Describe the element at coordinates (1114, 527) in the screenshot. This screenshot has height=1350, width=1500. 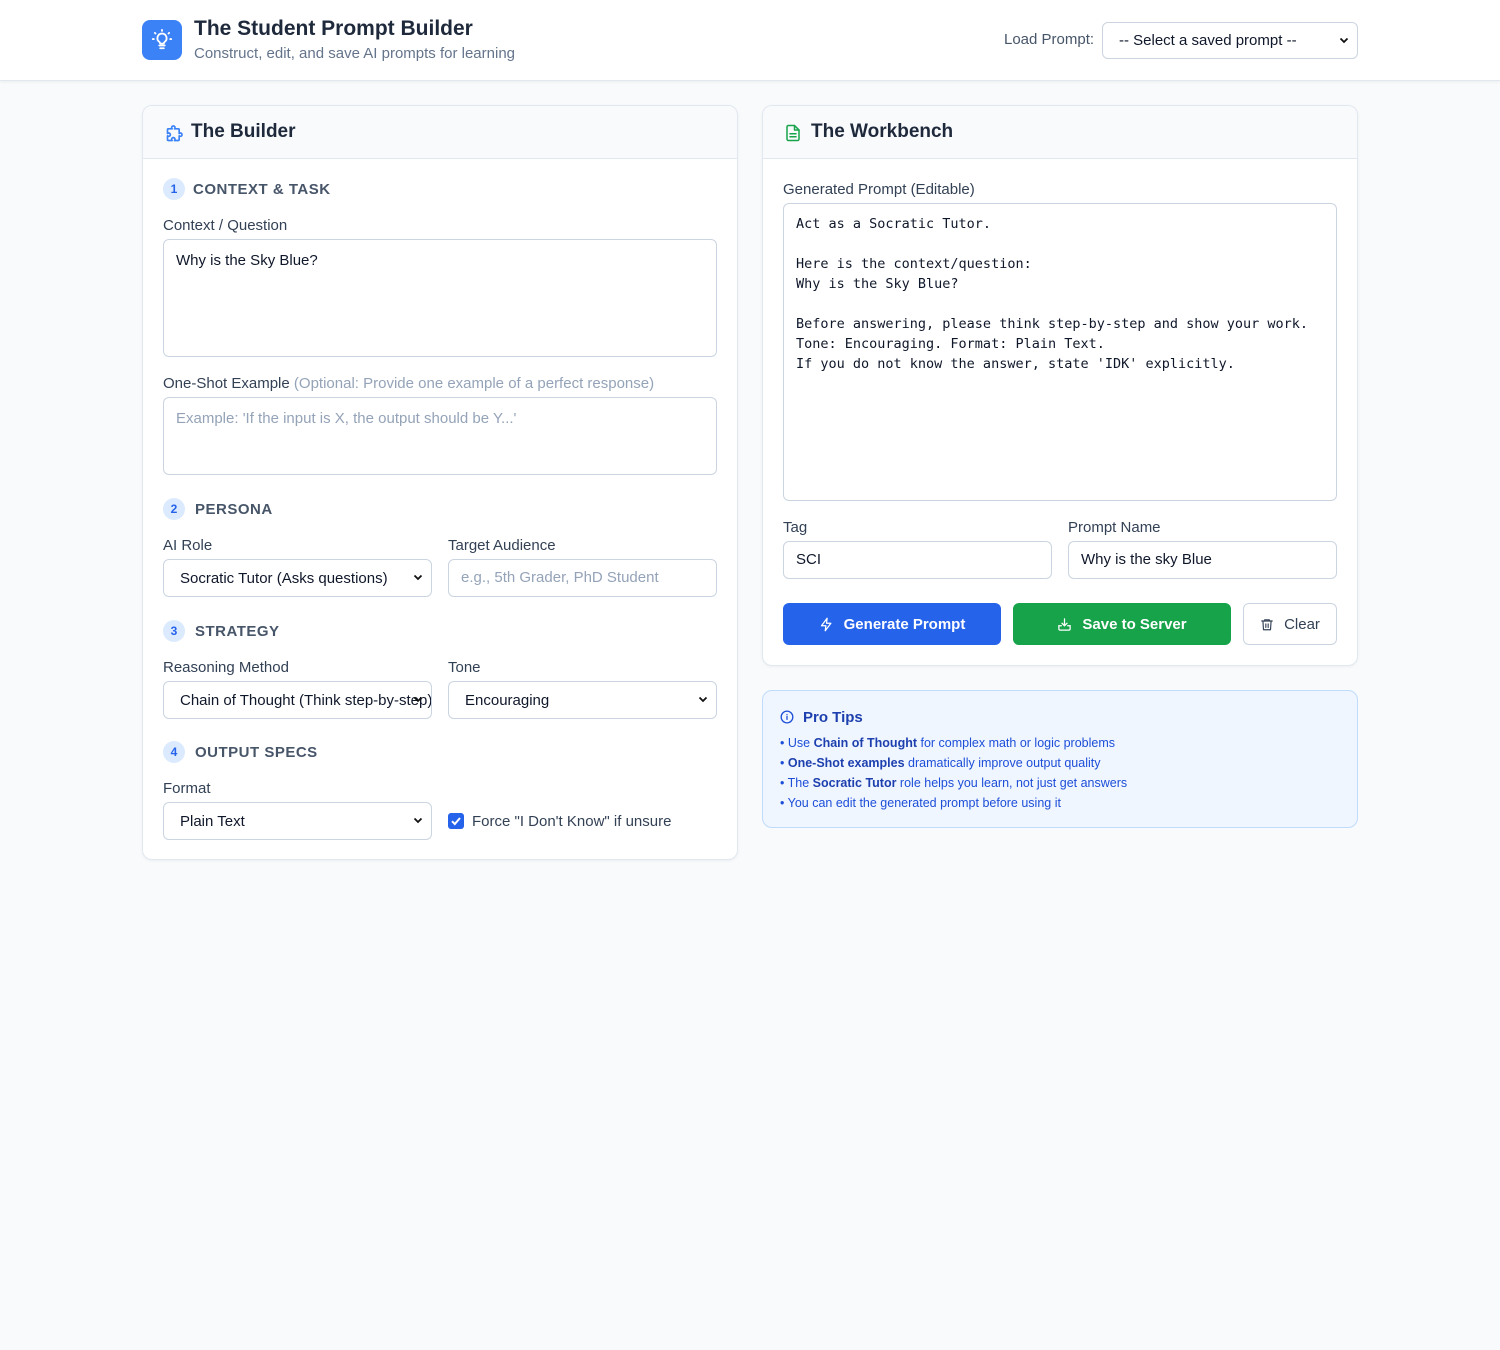
I see `prompt-name-label: Prompt Name` at that location.